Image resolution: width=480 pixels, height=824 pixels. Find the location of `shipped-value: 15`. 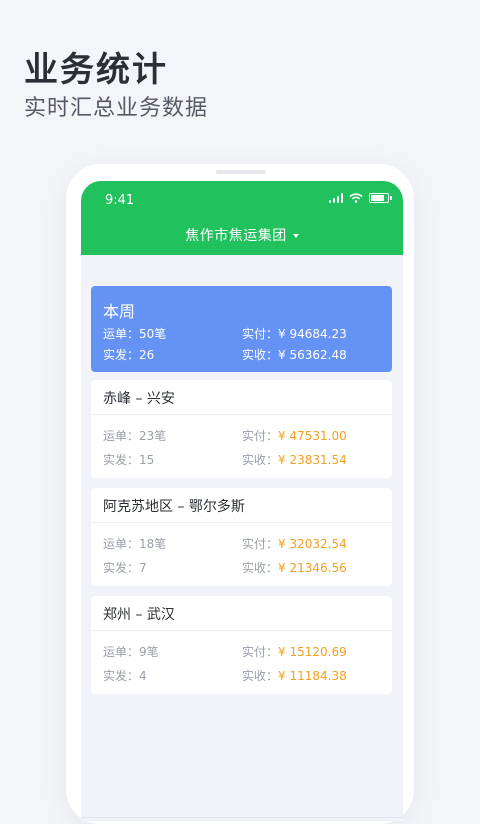

shipped-value: 15 is located at coordinates (147, 460).